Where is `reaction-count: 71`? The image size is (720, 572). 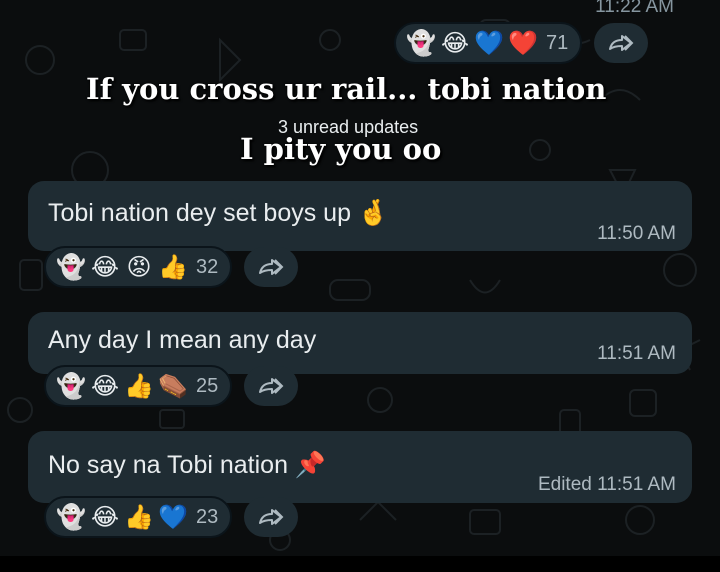 reaction-count: 71 is located at coordinates (557, 42).